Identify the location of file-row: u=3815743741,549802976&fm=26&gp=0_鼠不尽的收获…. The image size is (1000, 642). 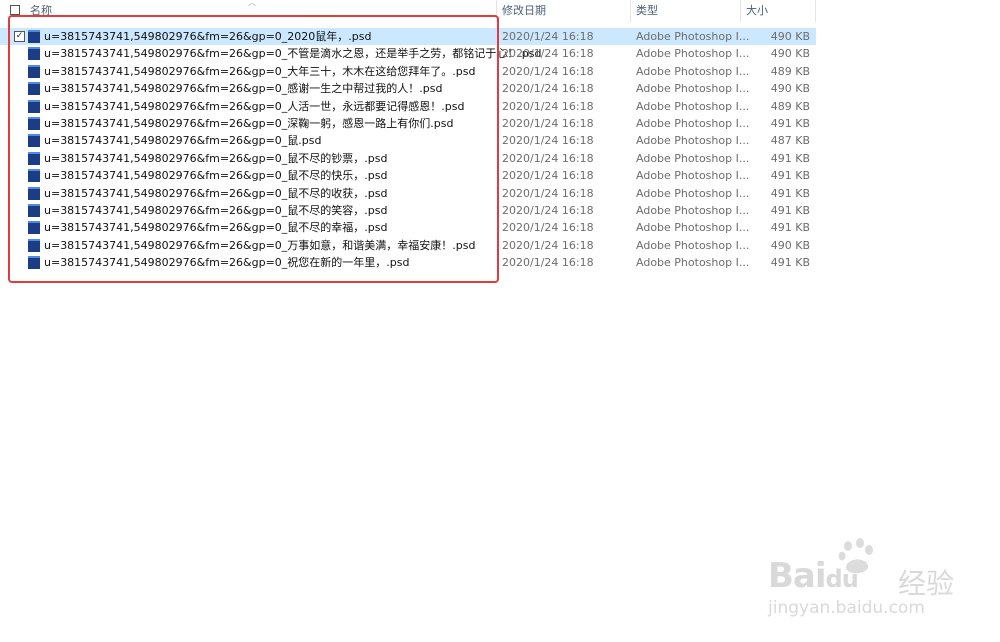
(408, 193).